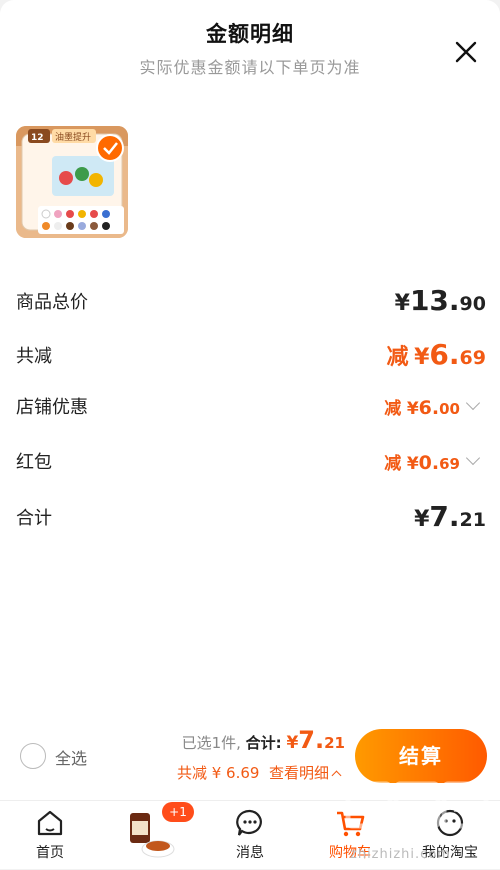  Describe the element at coordinates (336, 775) in the screenshot. I see `chevron-up-icon` at that location.